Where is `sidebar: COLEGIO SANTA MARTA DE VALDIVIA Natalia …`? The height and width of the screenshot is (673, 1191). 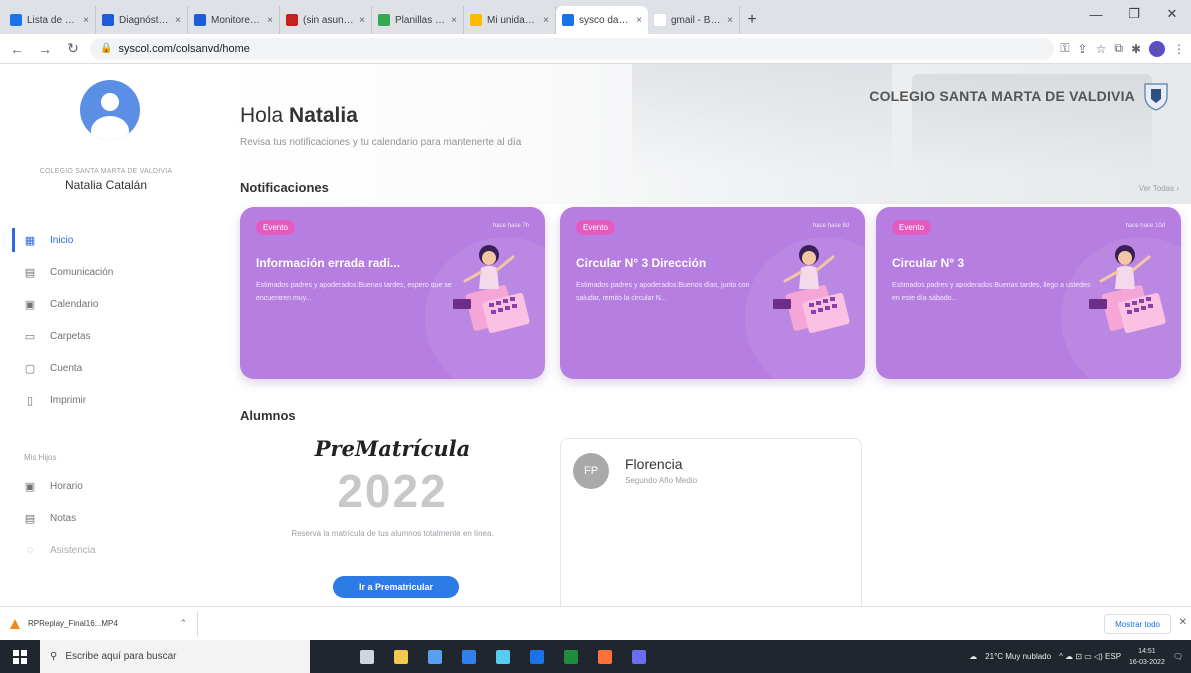
sidebar: COLEGIO SANTA MARTA DE VALDIVIA Natalia … is located at coordinates (106, 335).